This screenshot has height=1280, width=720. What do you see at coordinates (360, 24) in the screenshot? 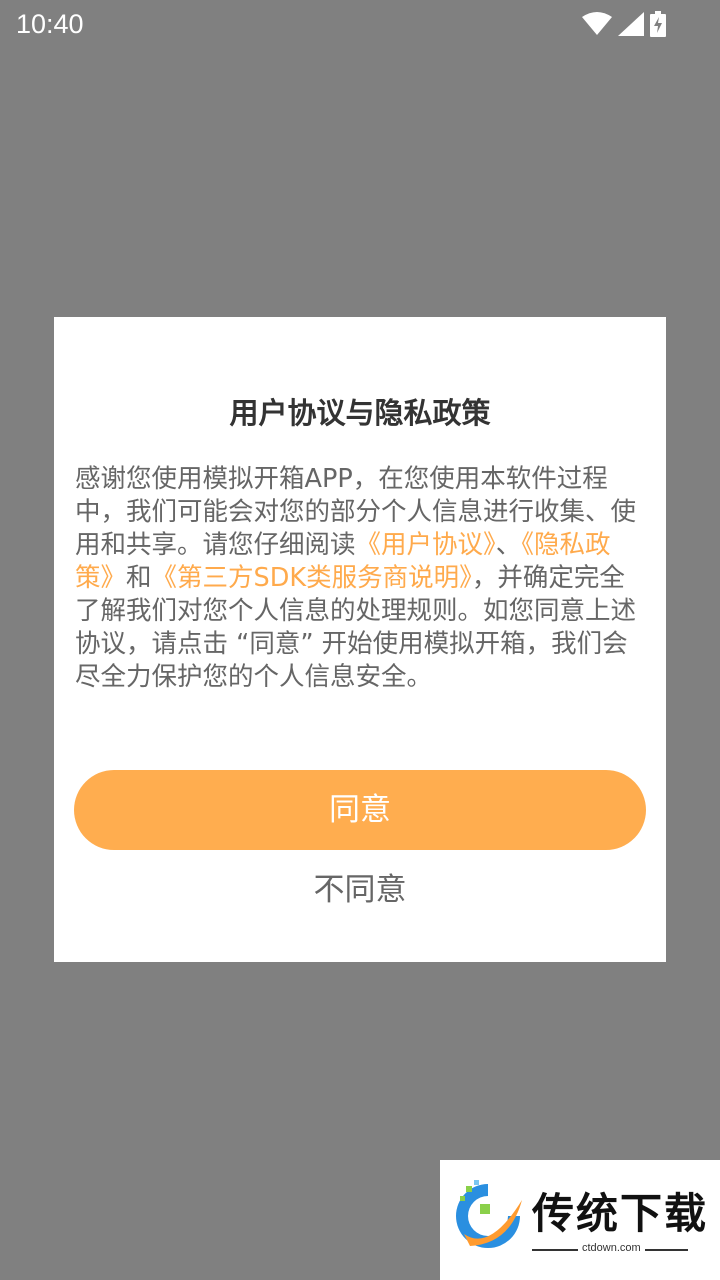
I see `status-bar: 10:40` at bounding box center [360, 24].